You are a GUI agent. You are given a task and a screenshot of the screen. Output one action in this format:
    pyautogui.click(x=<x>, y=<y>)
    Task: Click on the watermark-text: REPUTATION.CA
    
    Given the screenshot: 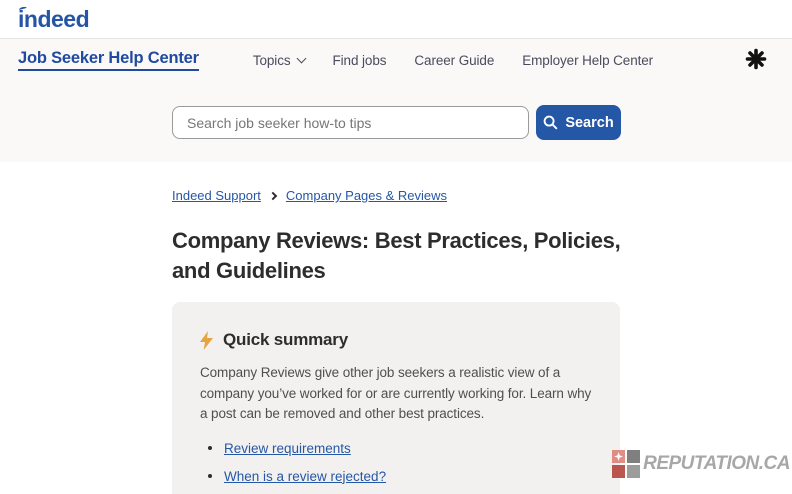 What is the action you would take?
    pyautogui.click(x=716, y=463)
    